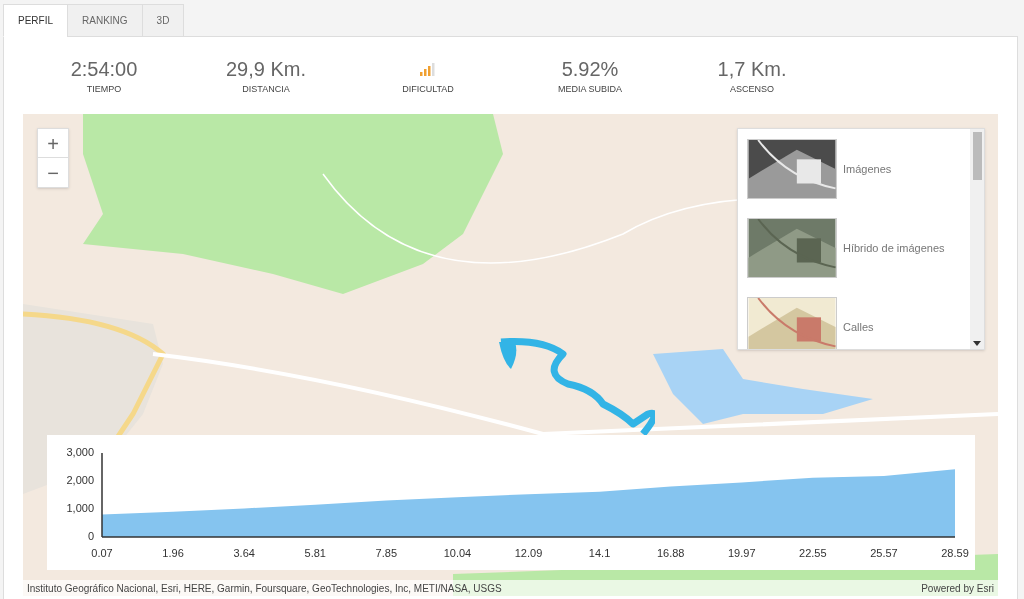 This screenshot has width=1024, height=599. I want to click on stat-label: ASCENSO, so click(752, 89).